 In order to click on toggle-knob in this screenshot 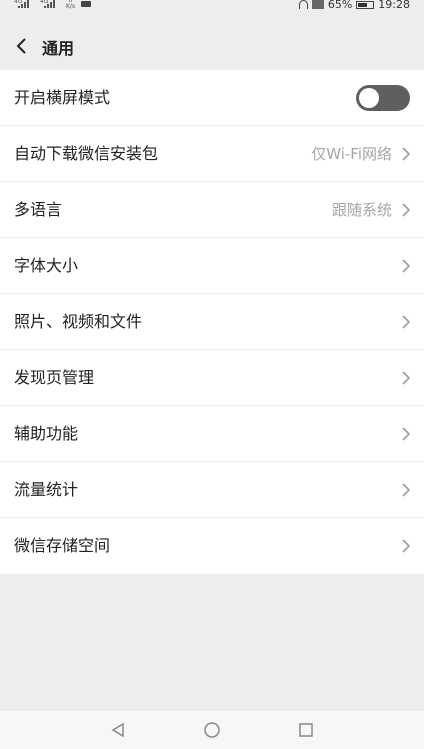, I will do `click(369, 98)`.